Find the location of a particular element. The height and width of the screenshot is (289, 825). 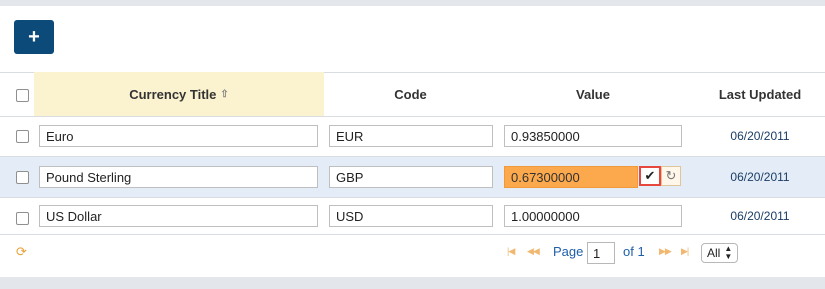

bottom-divider is located at coordinates (412, 283).